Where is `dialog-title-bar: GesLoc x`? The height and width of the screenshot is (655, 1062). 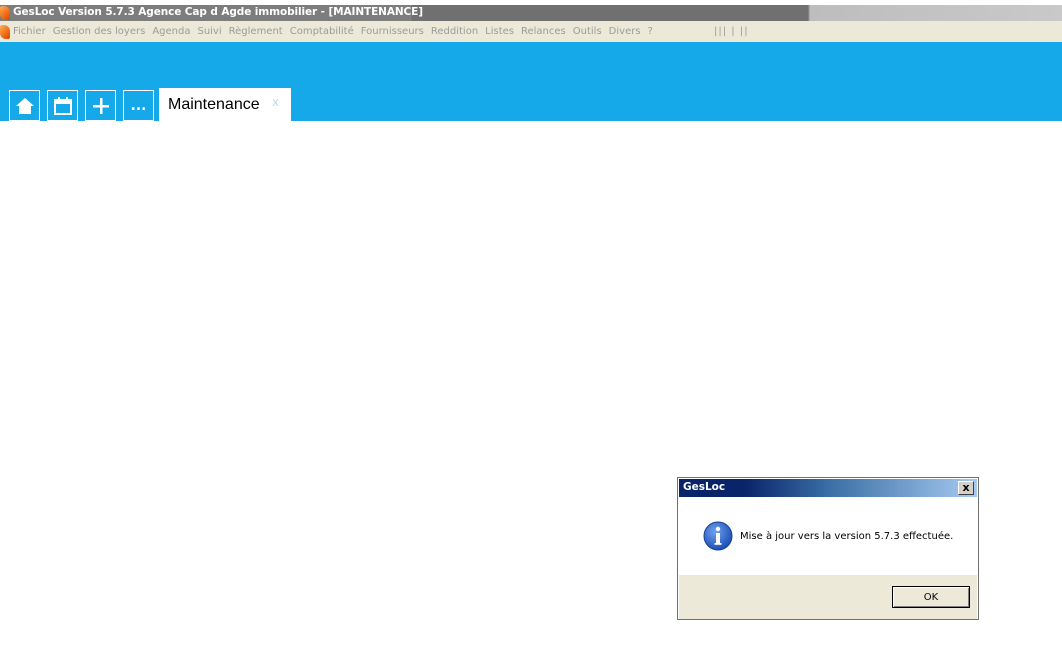
dialog-title-bar: GesLoc x is located at coordinates (828, 488).